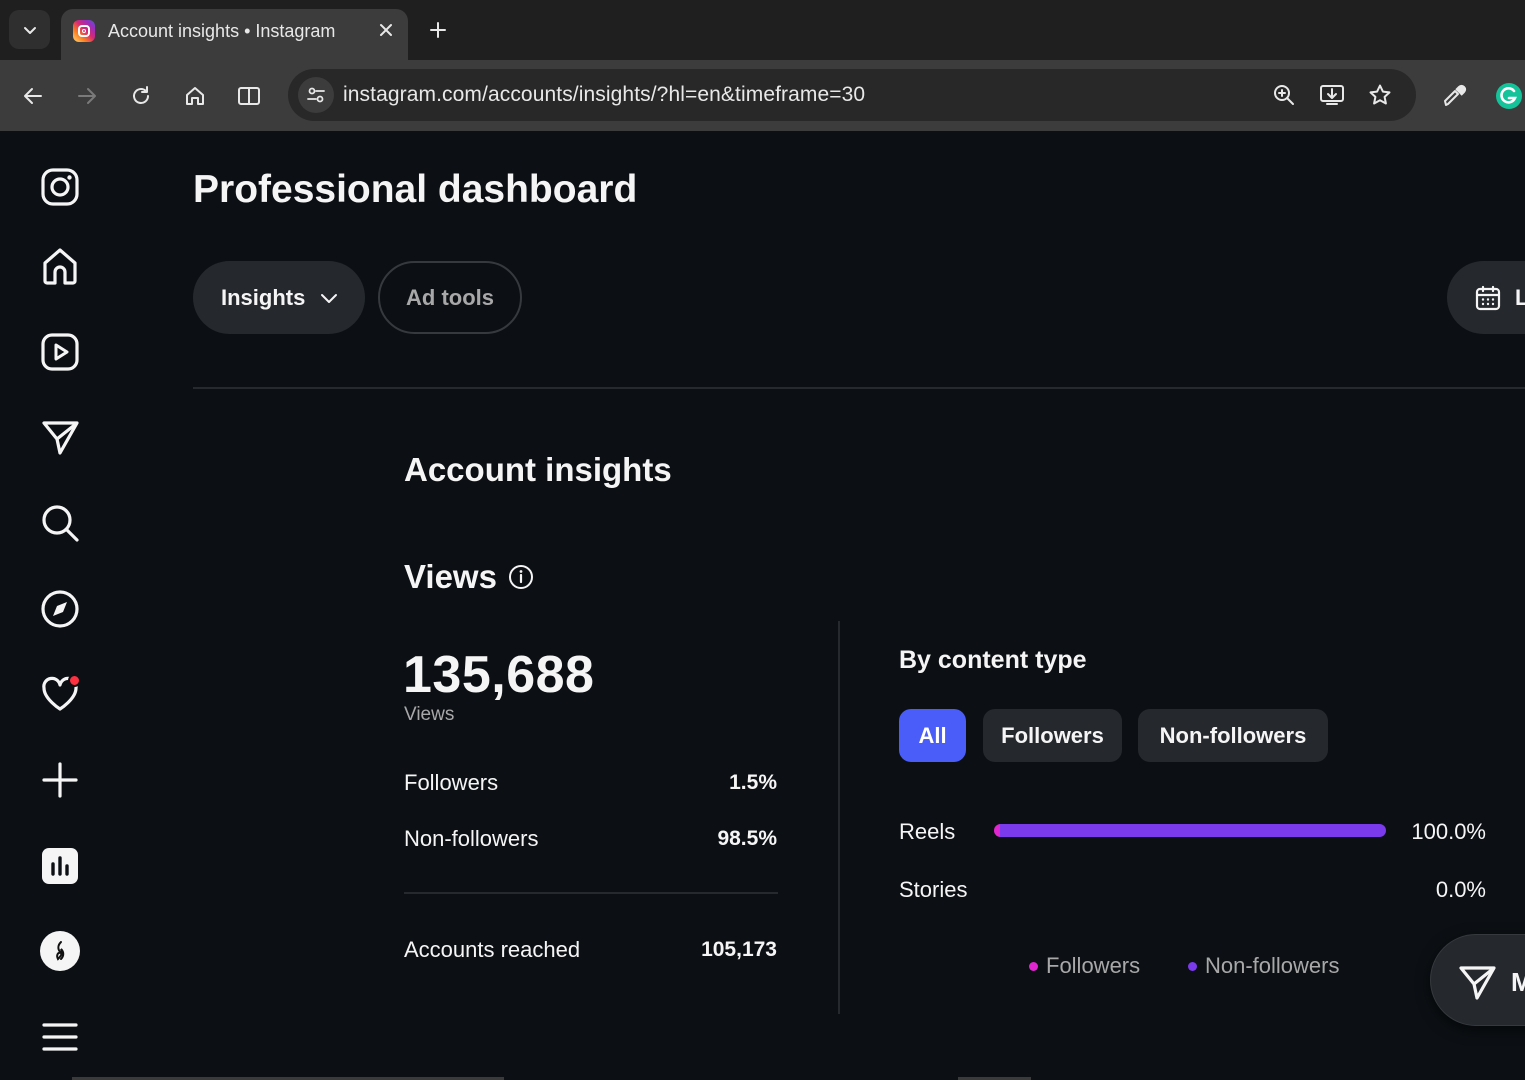  I want to click on insights-dropdown-button: Insights, so click(279, 297).